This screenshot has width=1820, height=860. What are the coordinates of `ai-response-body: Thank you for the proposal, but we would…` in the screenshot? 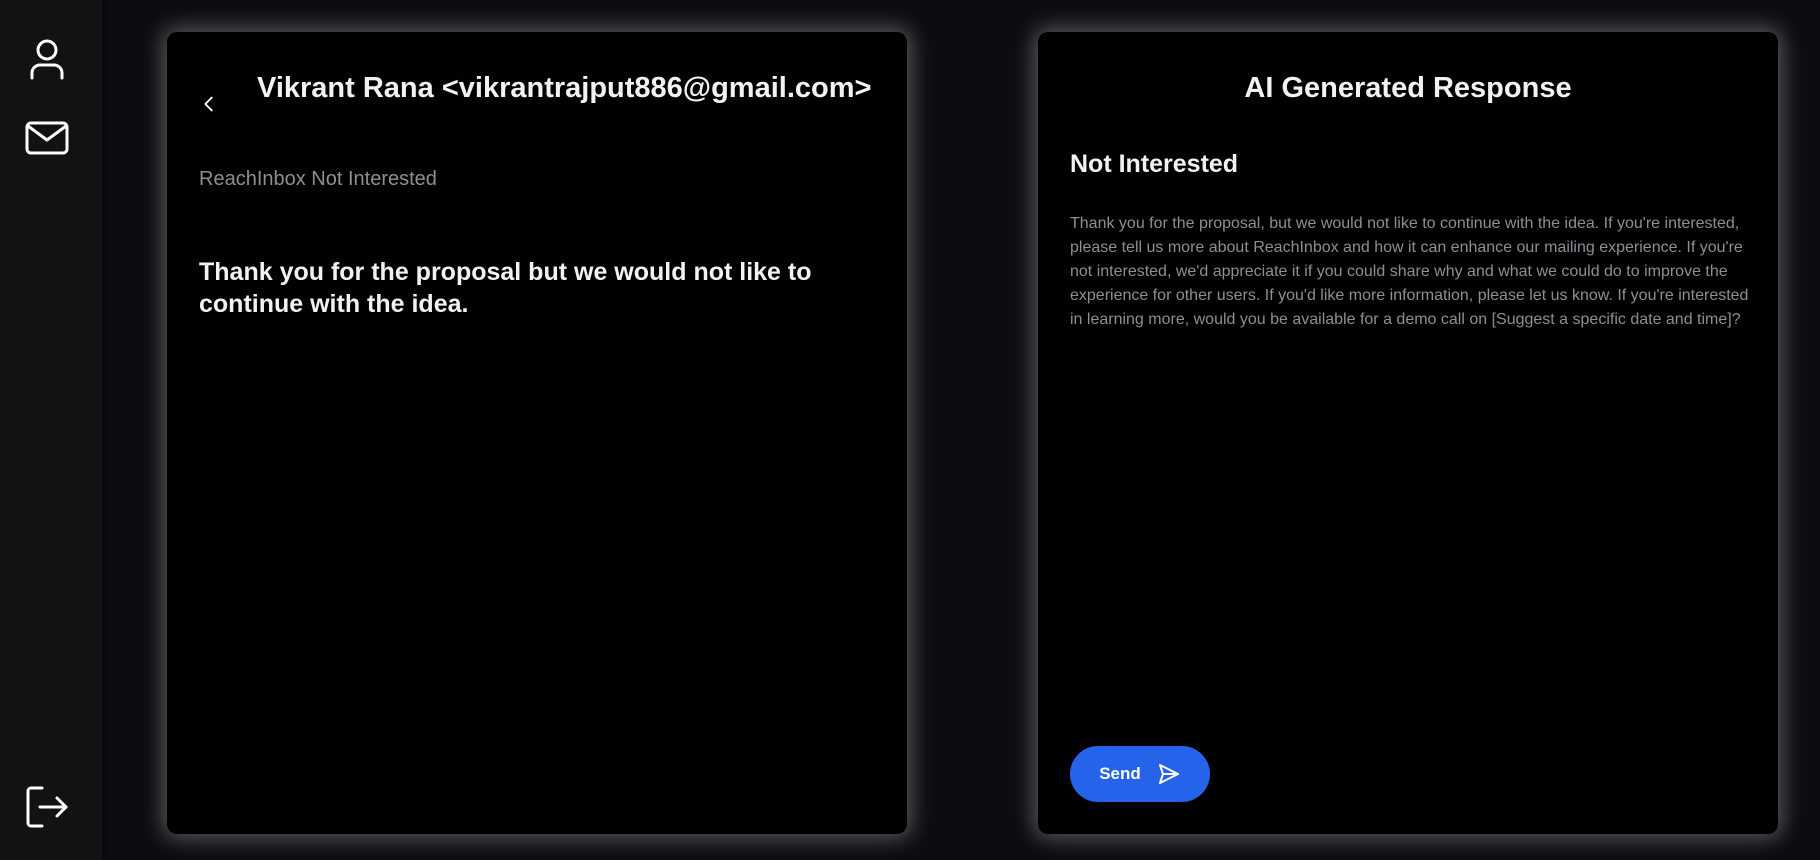 It's located at (1409, 271).